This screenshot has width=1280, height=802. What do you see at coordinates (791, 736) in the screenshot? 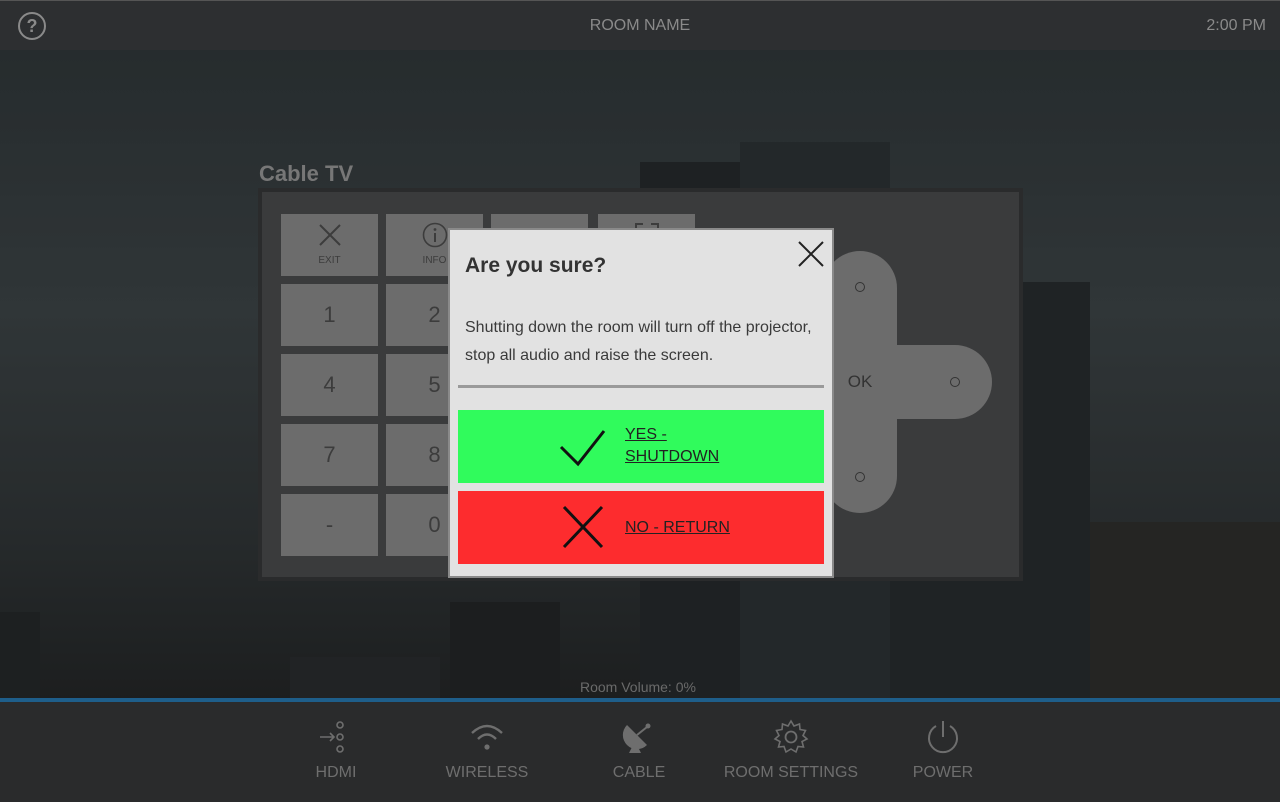
I see `gear-icon` at bounding box center [791, 736].